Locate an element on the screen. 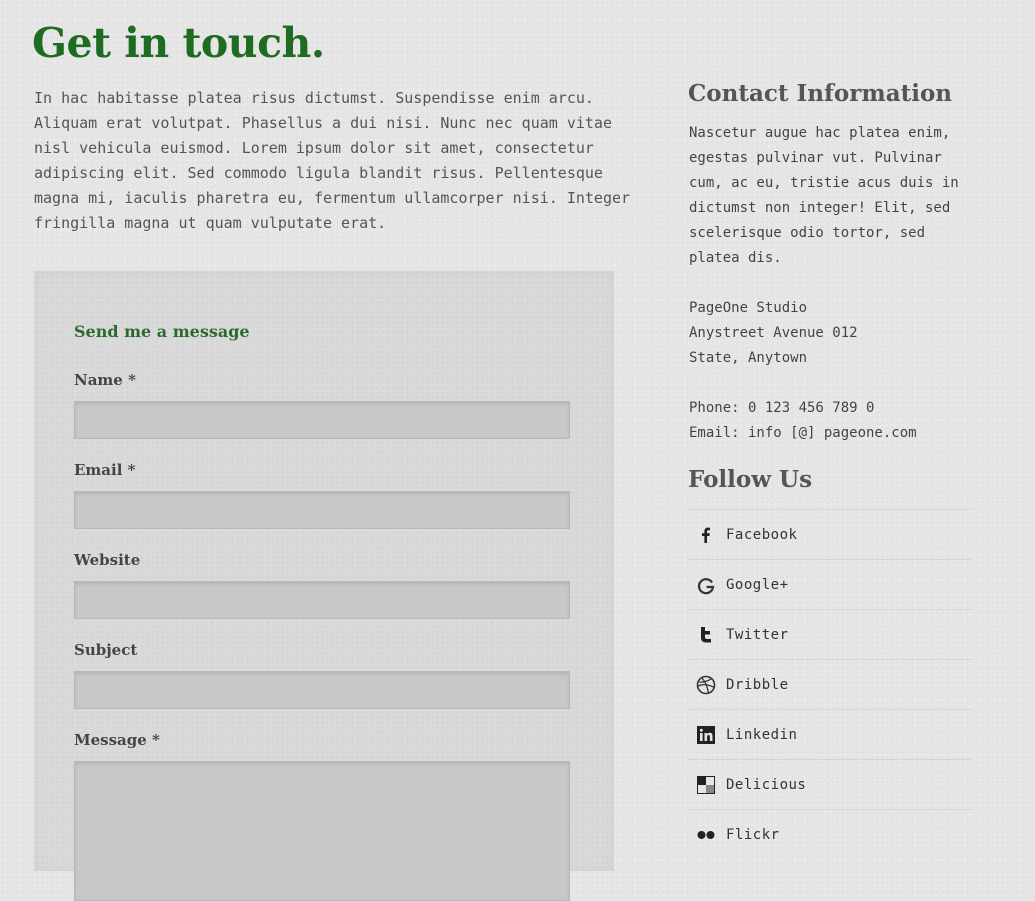  address-line: PageOne Studio is located at coordinates (748, 308).